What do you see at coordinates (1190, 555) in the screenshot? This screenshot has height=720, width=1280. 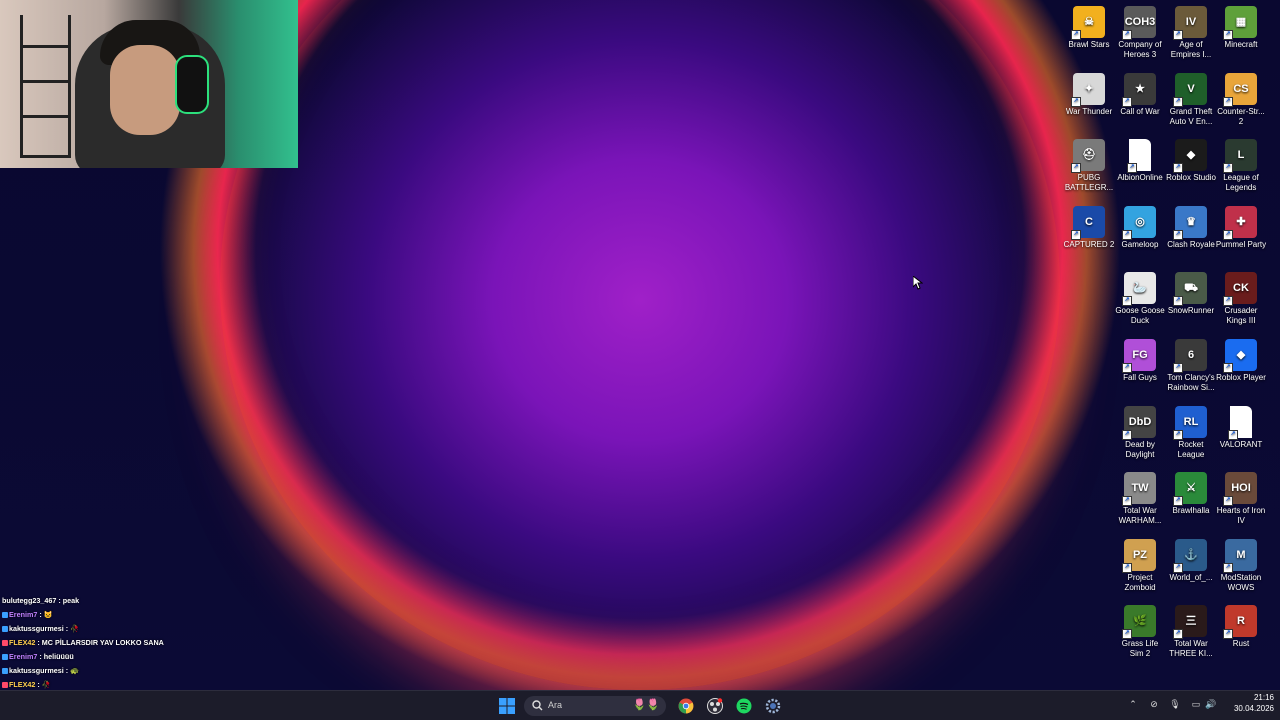 I see `app-icon: ⚓ ↗` at bounding box center [1190, 555].